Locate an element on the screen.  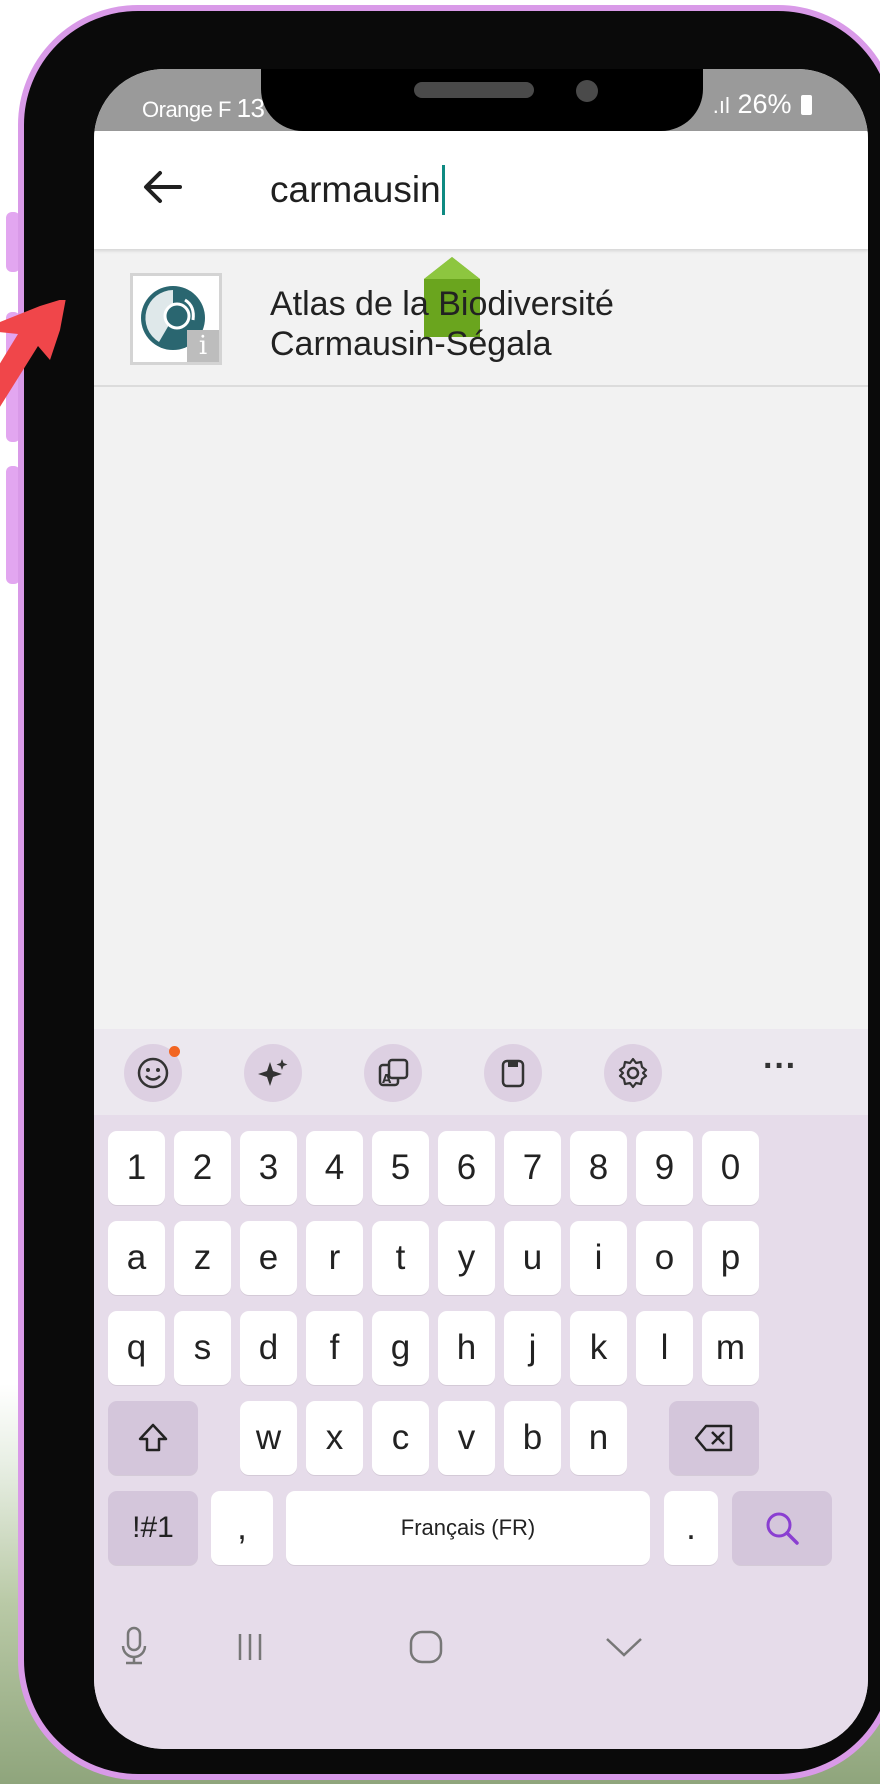
key: j is located at coordinates (532, 1348).